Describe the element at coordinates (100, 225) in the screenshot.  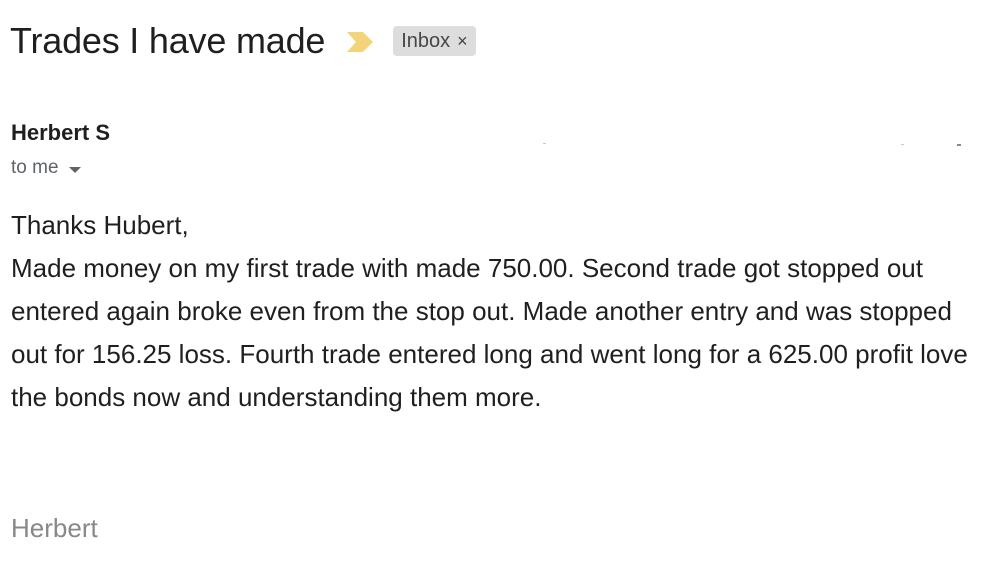
I see `email-greeting: Thanks Hubert,` at that location.